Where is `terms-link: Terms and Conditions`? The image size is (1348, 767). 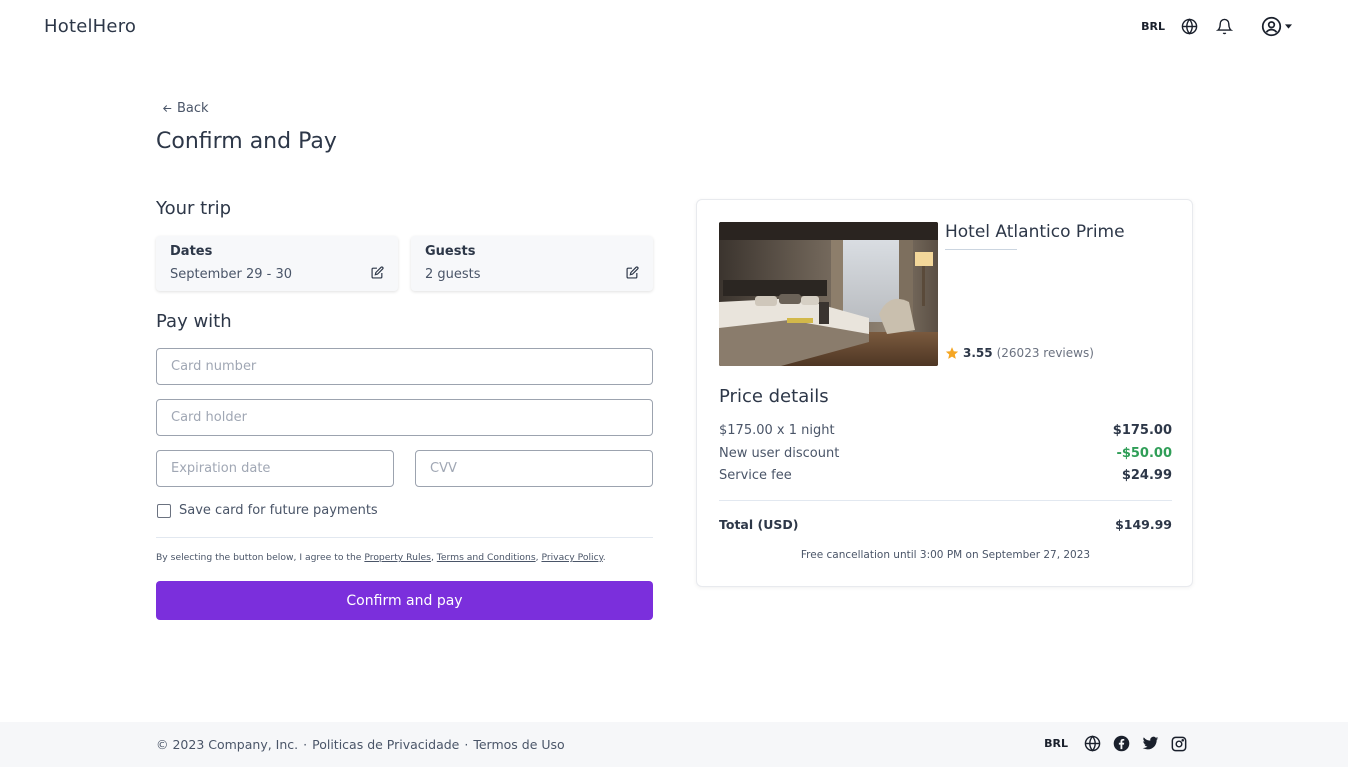
terms-link: Terms and Conditions is located at coordinates (486, 557).